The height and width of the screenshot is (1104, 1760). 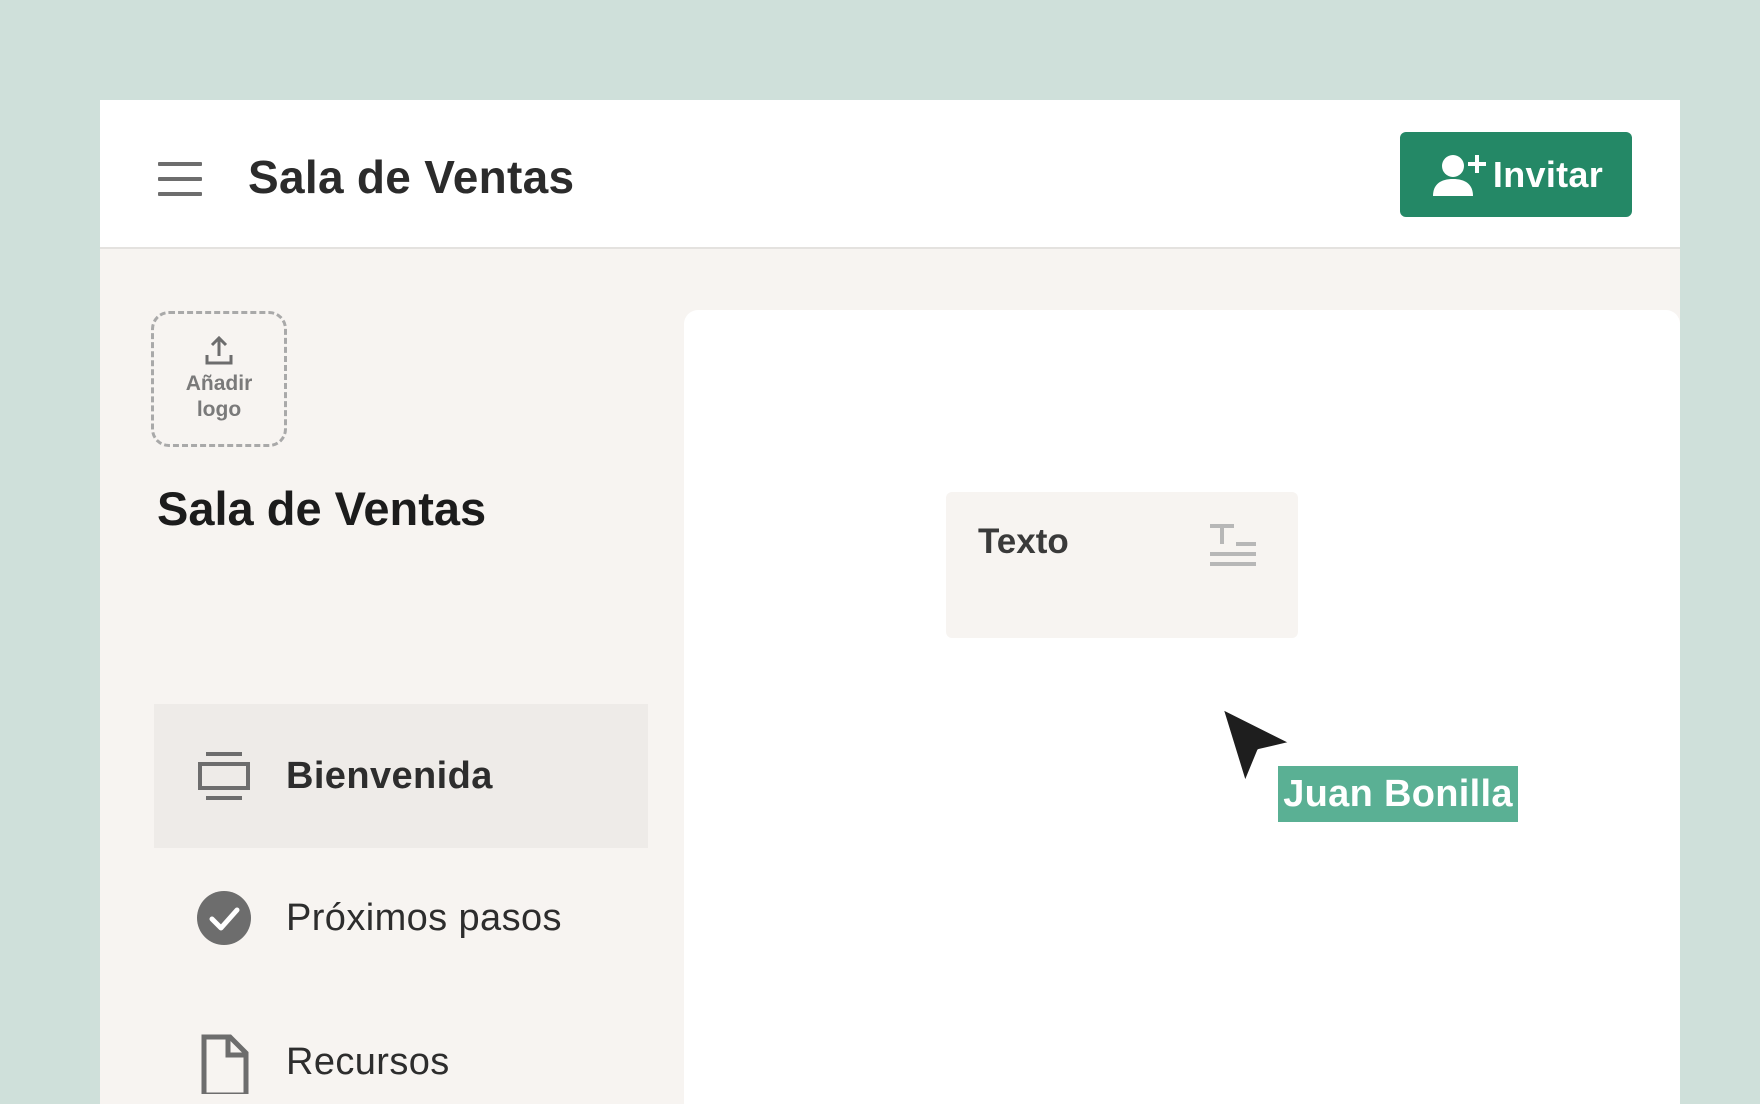 What do you see at coordinates (1023, 541) in the screenshot?
I see `text-block-label: Texto` at bounding box center [1023, 541].